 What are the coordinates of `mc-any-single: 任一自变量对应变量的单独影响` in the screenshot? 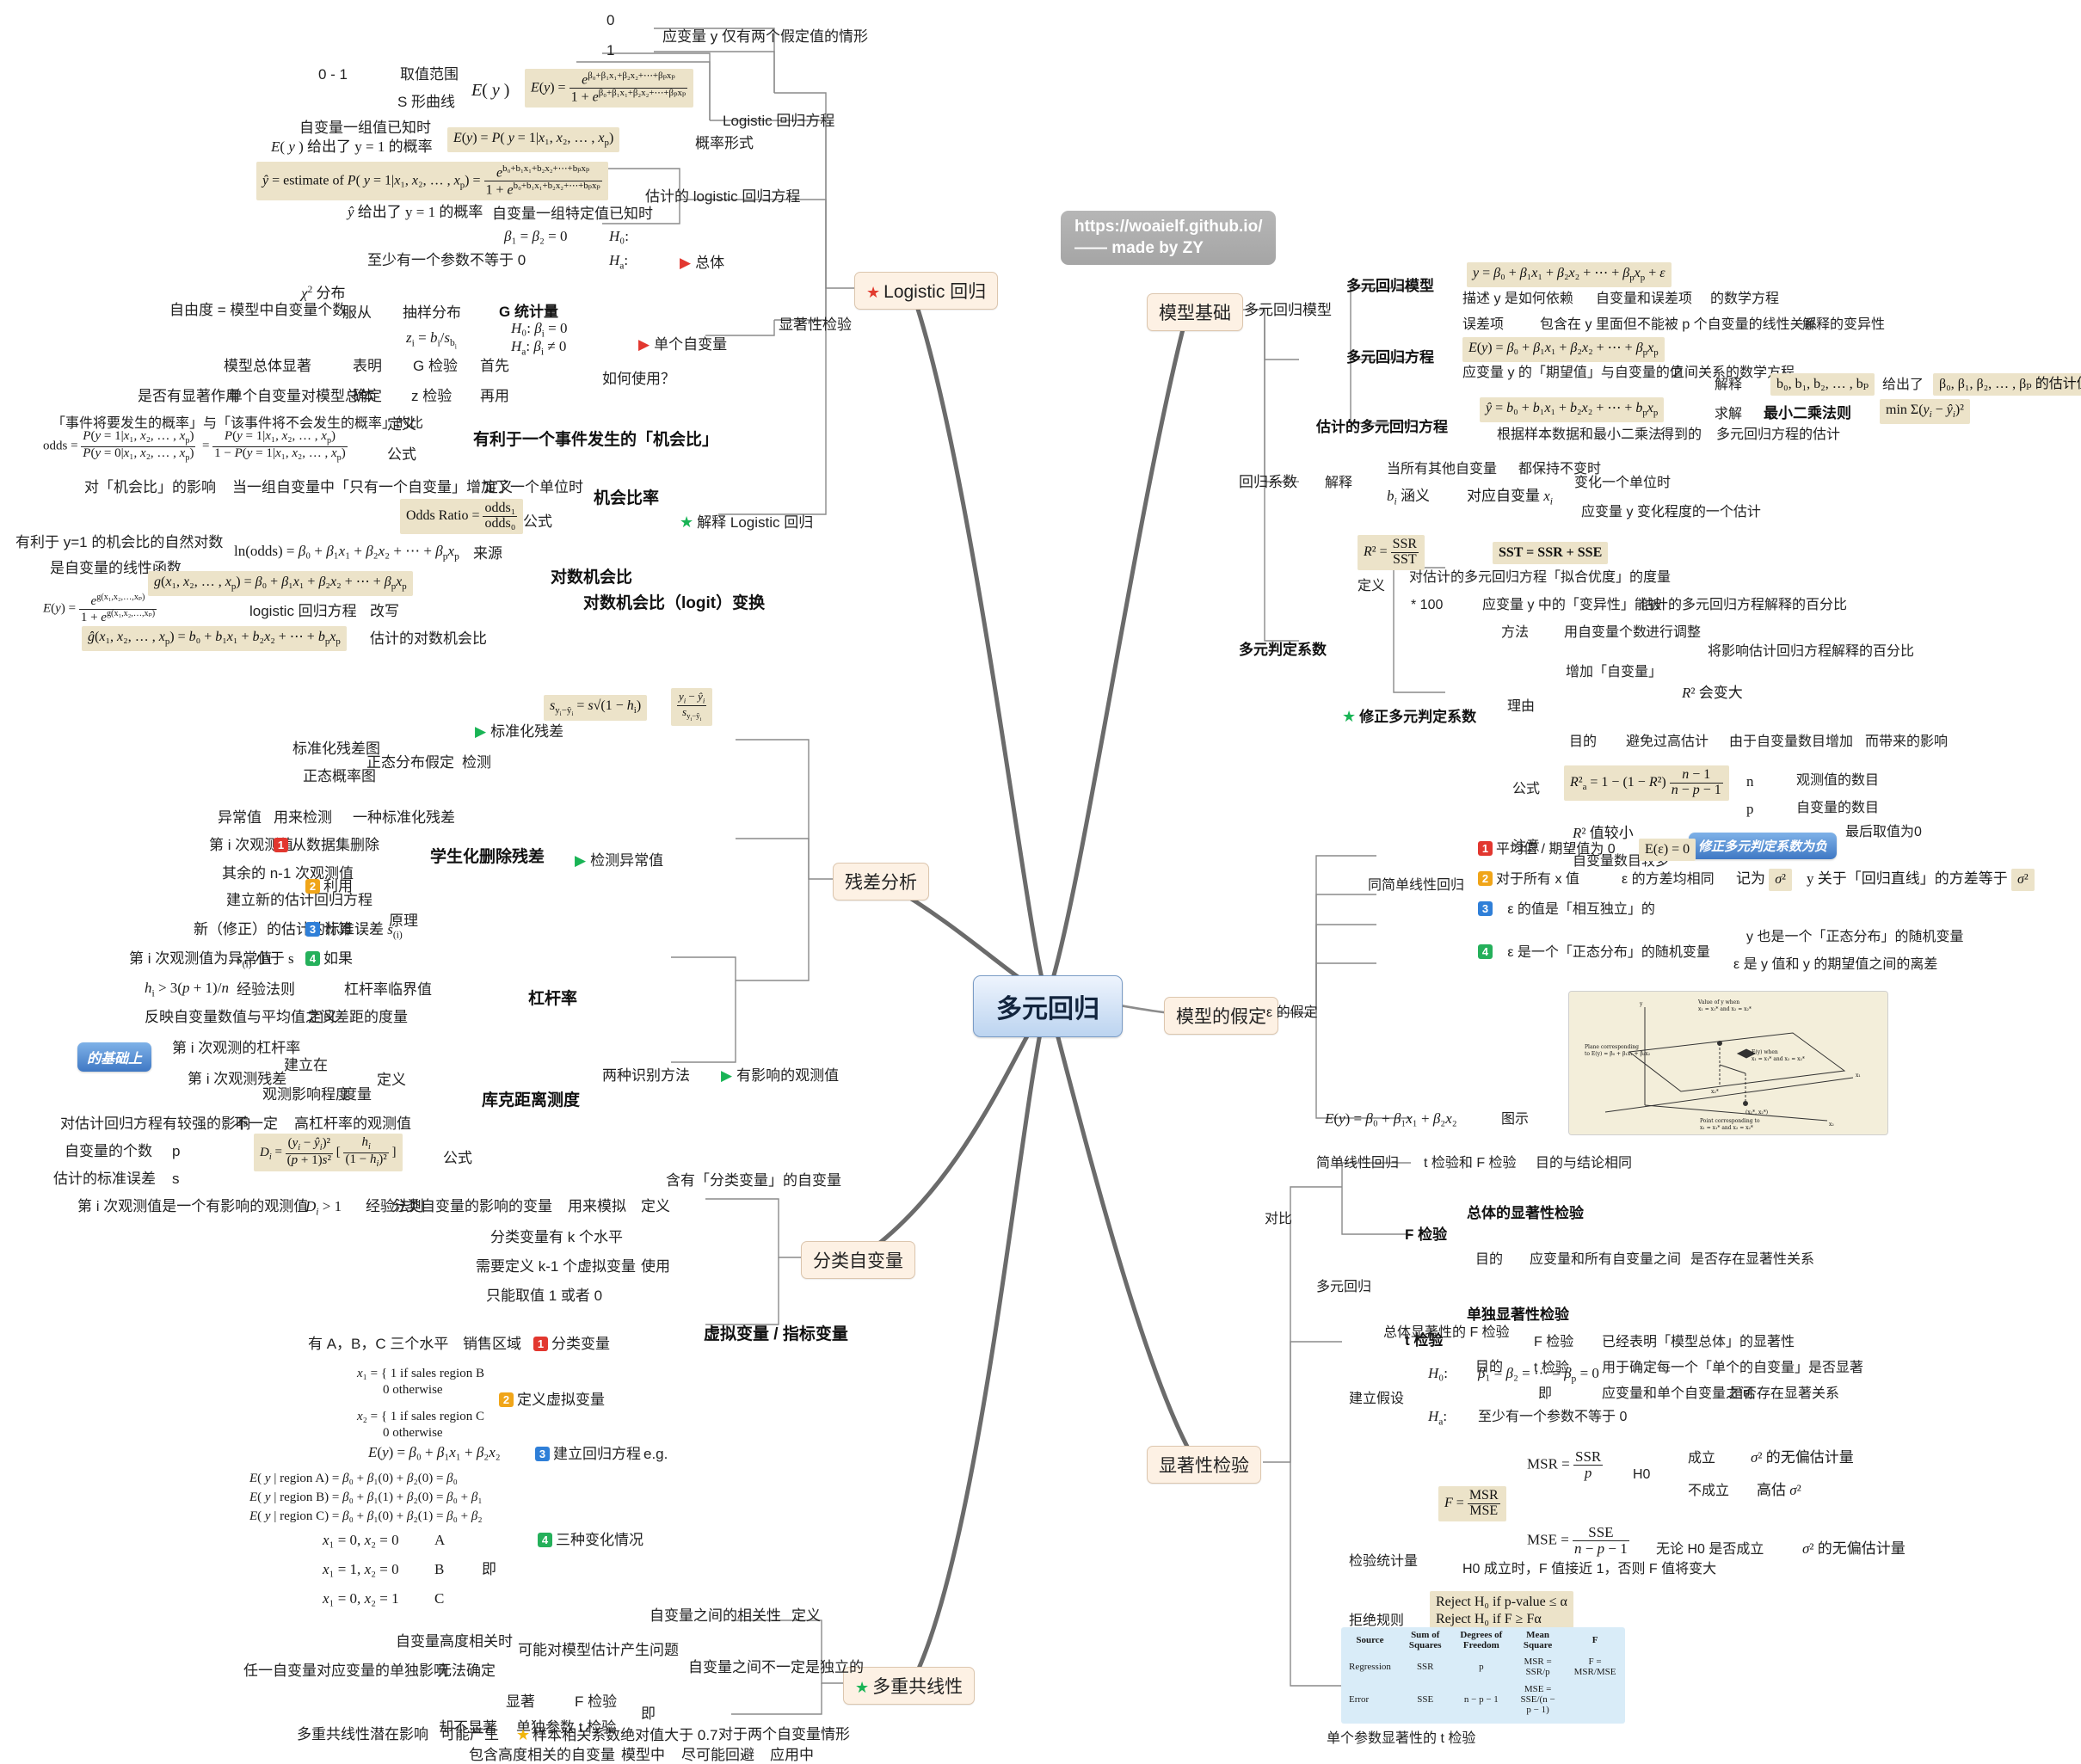 It's located at (345, 1671).